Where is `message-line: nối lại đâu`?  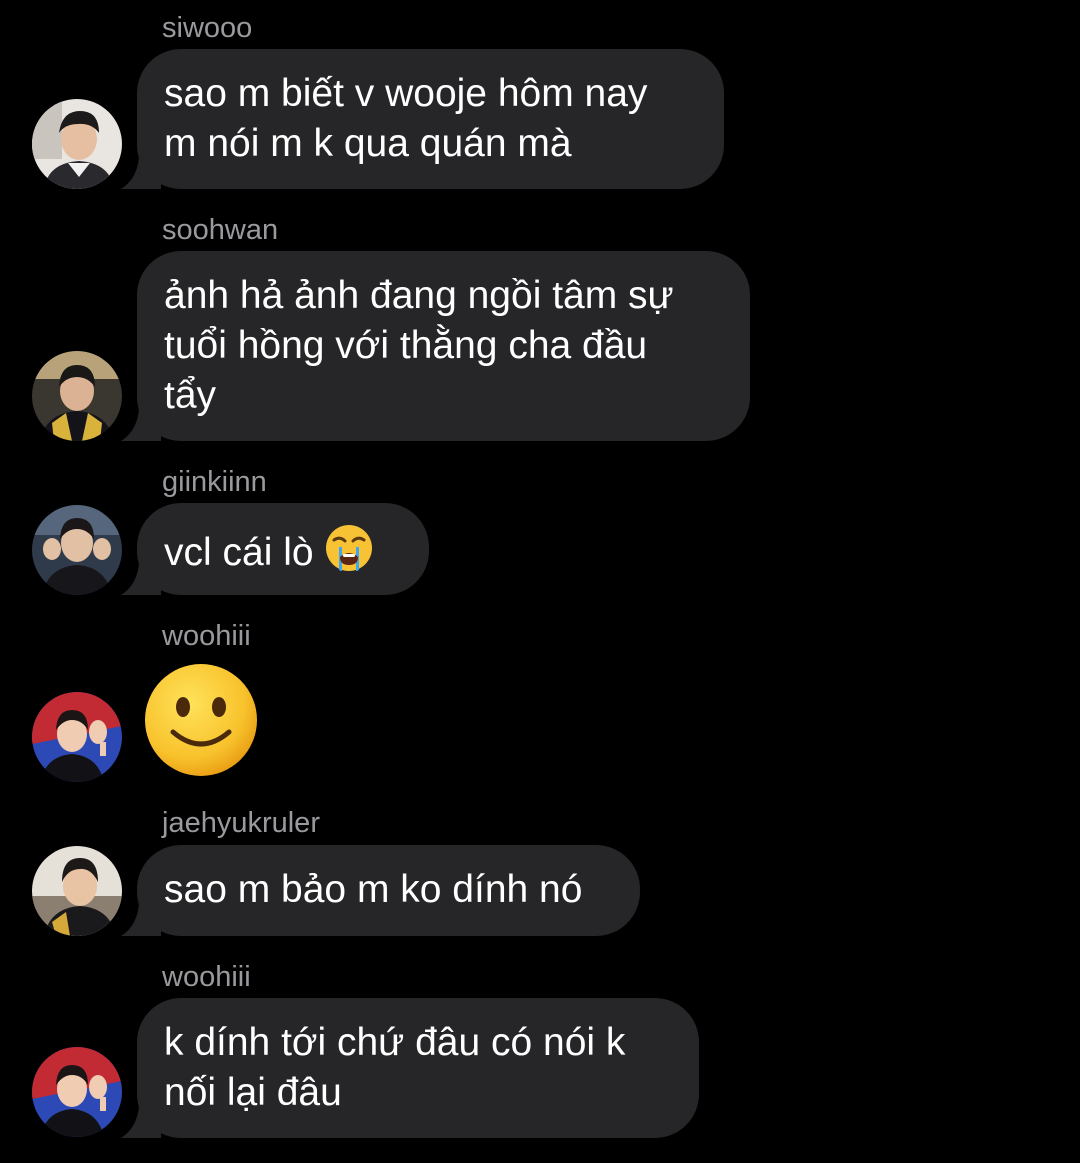 message-line: nối lại đâu is located at coordinates (253, 1092).